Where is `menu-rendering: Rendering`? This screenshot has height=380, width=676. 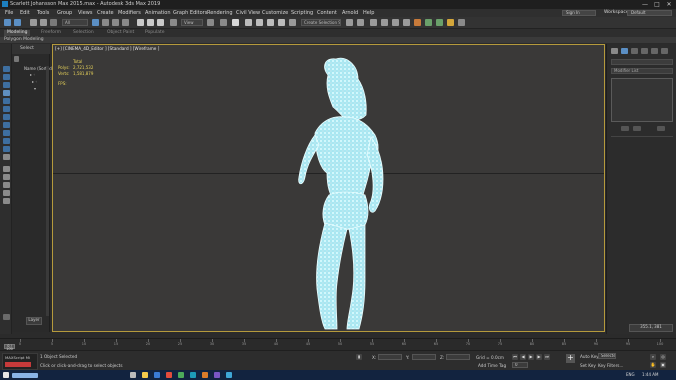
menu-rendering: Rendering is located at coordinates (220, 13).